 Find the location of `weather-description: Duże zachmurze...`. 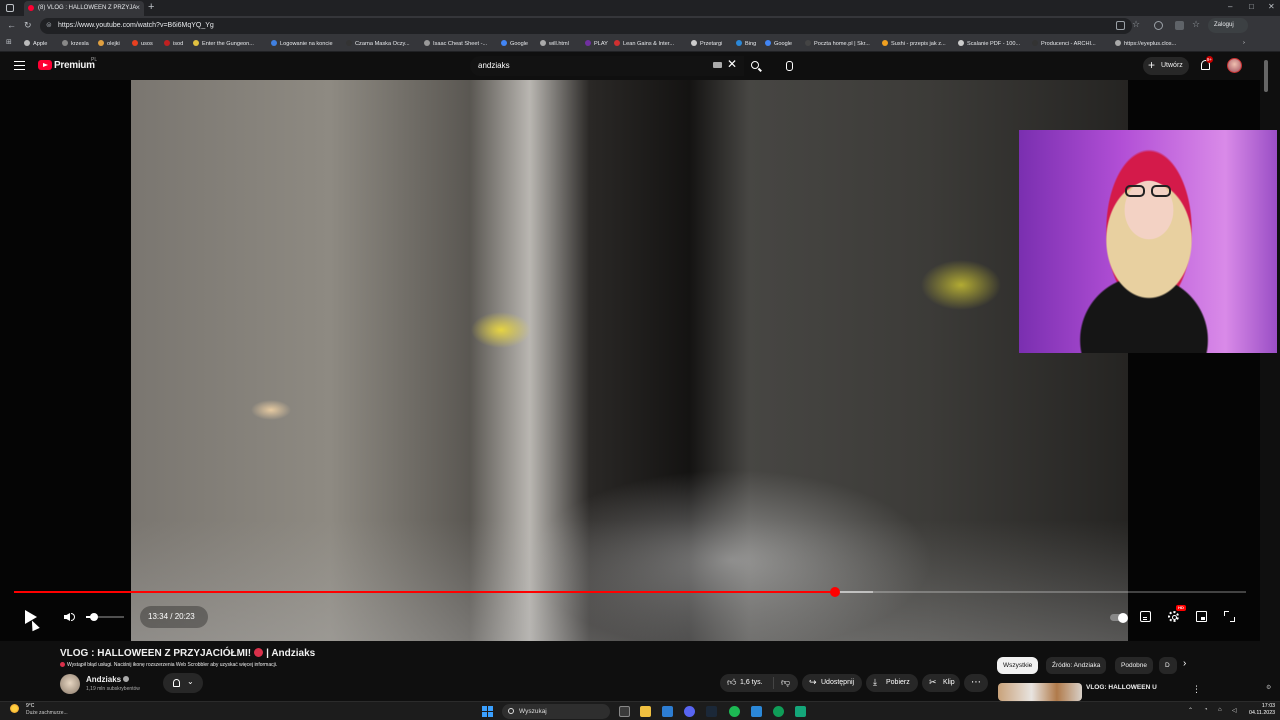

weather-description: Duże zachmurze... is located at coordinates (47, 713).